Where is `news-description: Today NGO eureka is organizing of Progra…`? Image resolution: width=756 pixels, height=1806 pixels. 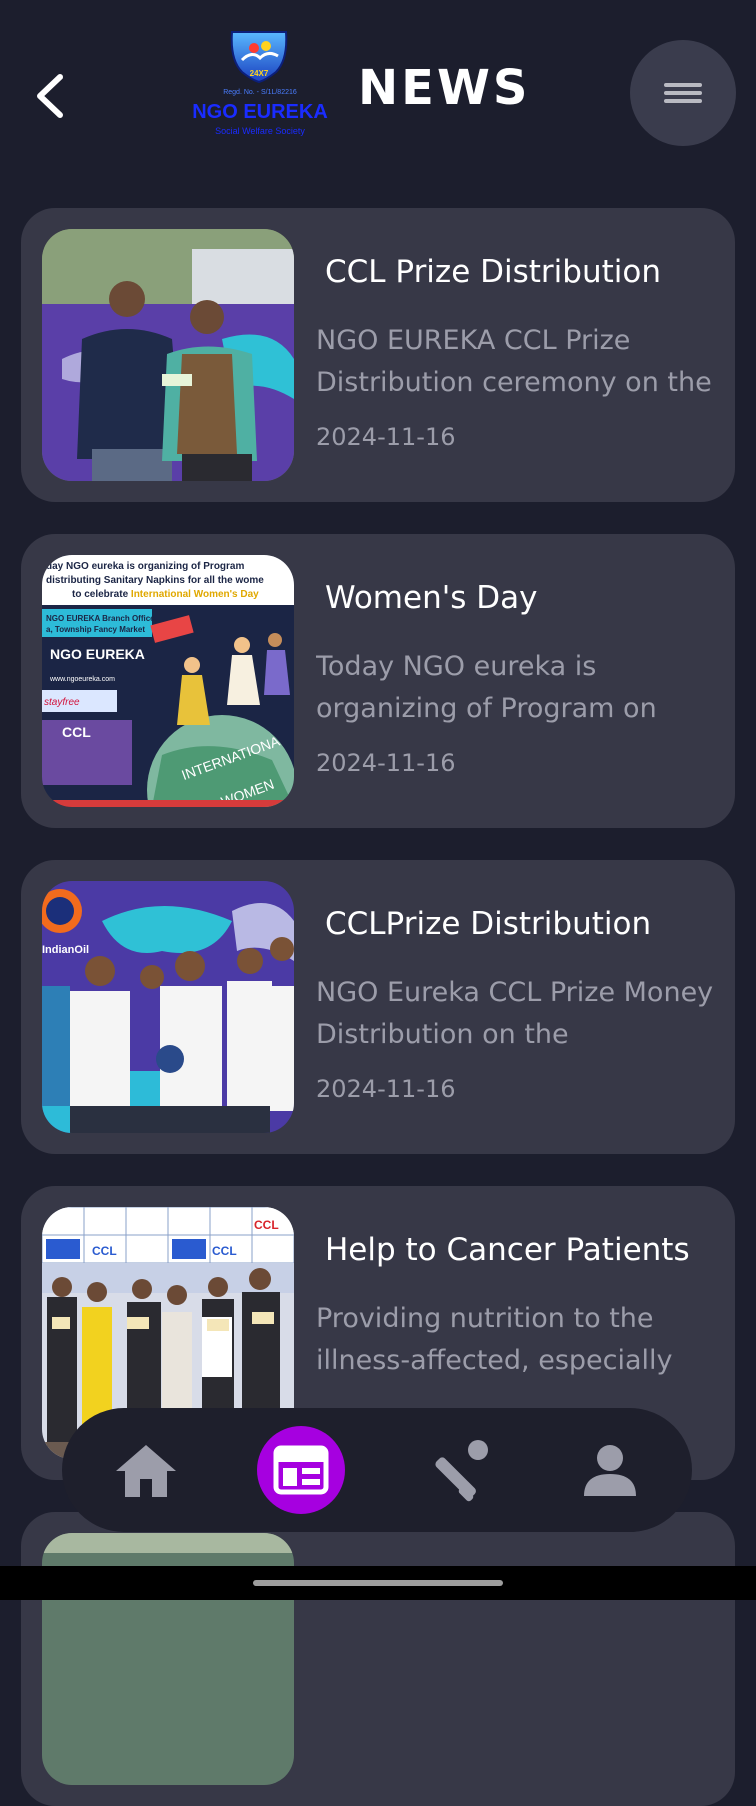 news-description: Today NGO eureka is organizing of Progra… is located at coordinates (486, 687).